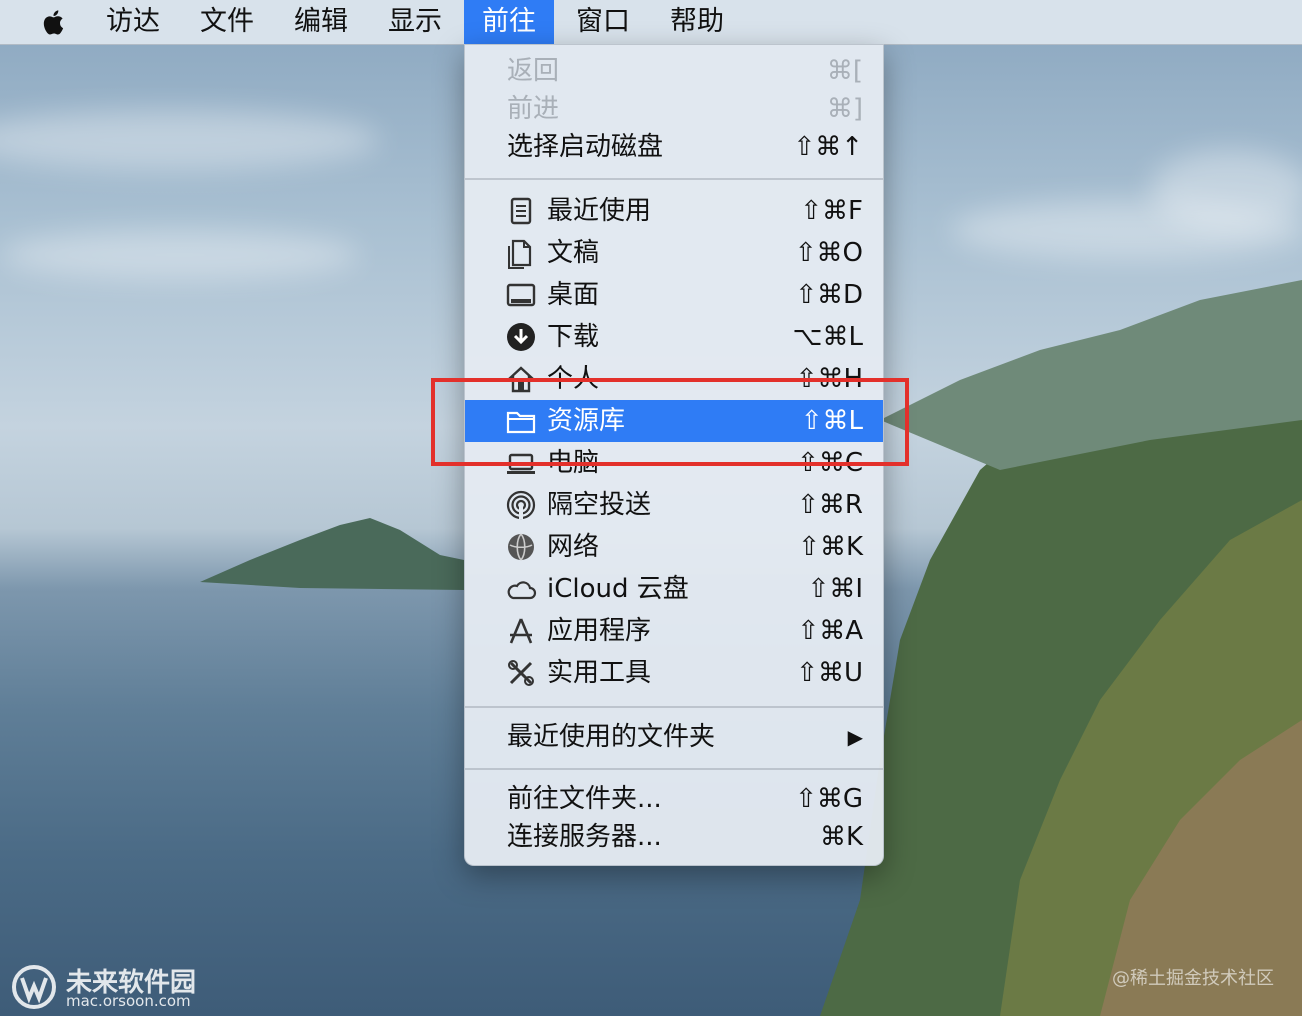  What do you see at coordinates (829, 295) in the screenshot?
I see `shortcut-label: ⇧⌘D` at bounding box center [829, 295].